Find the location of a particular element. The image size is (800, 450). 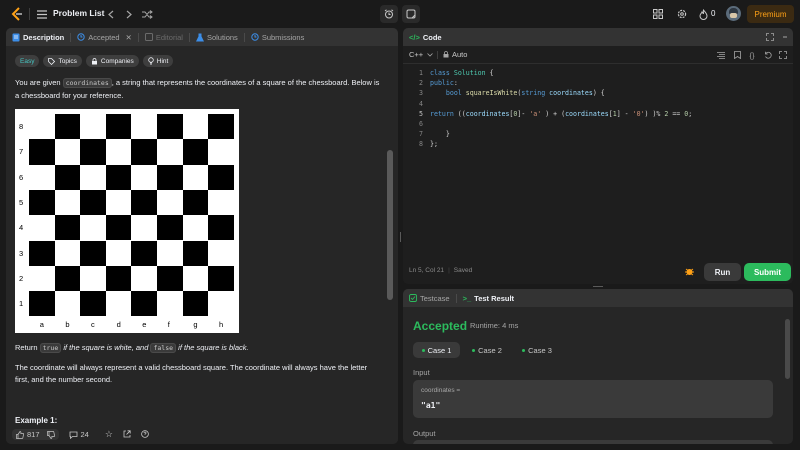

chevron-left-icon is located at coordinates (111, 14).